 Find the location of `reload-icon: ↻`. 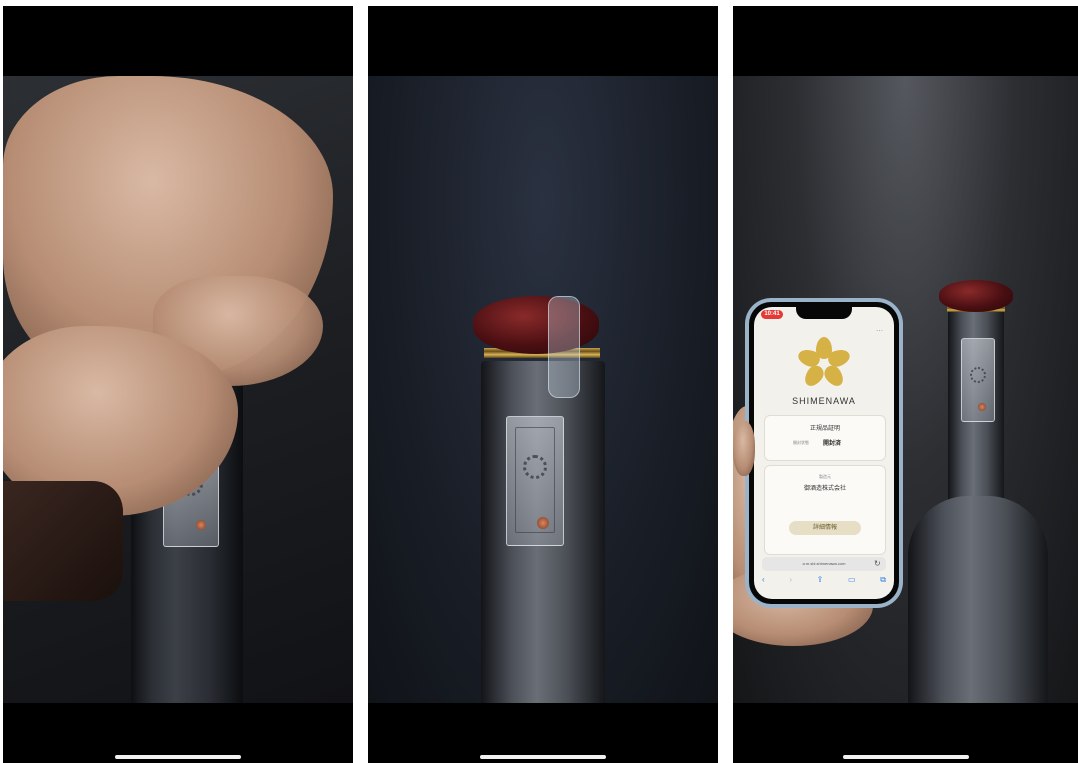

reload-icon: ↻ is located at coordinates (877, 563).